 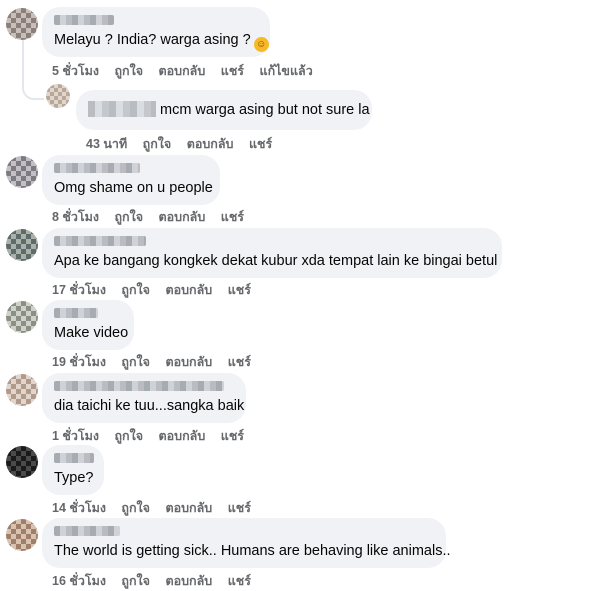 I want to click on comment-actions: 1 ชั่วโมง ถูกใจ ตอบกลับ แชร์, so click(x=154, y=436).